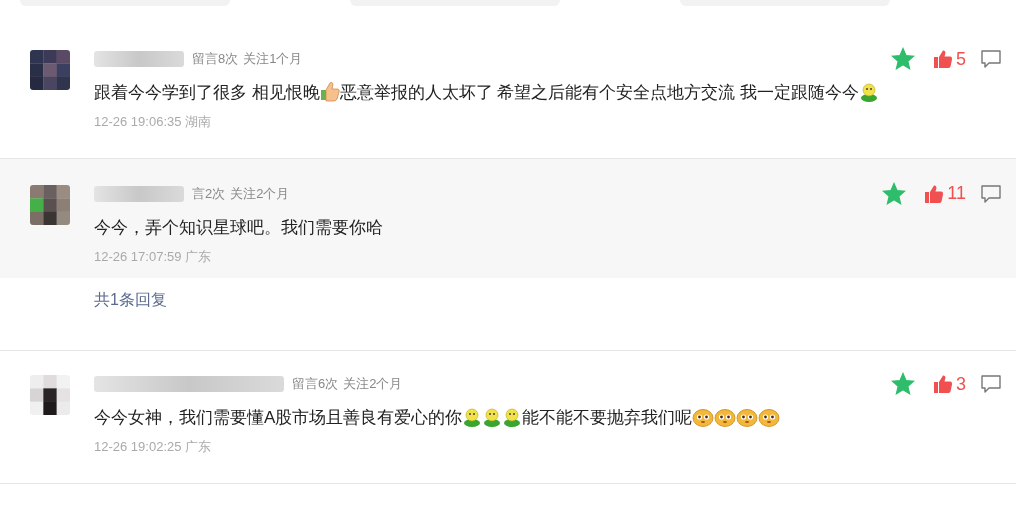 The image size is (1016, 510). Describe the element at coordinates (607, 417) in the screenshot. I see `comment-text: 能不能不要抛弃我们呢` at that location.